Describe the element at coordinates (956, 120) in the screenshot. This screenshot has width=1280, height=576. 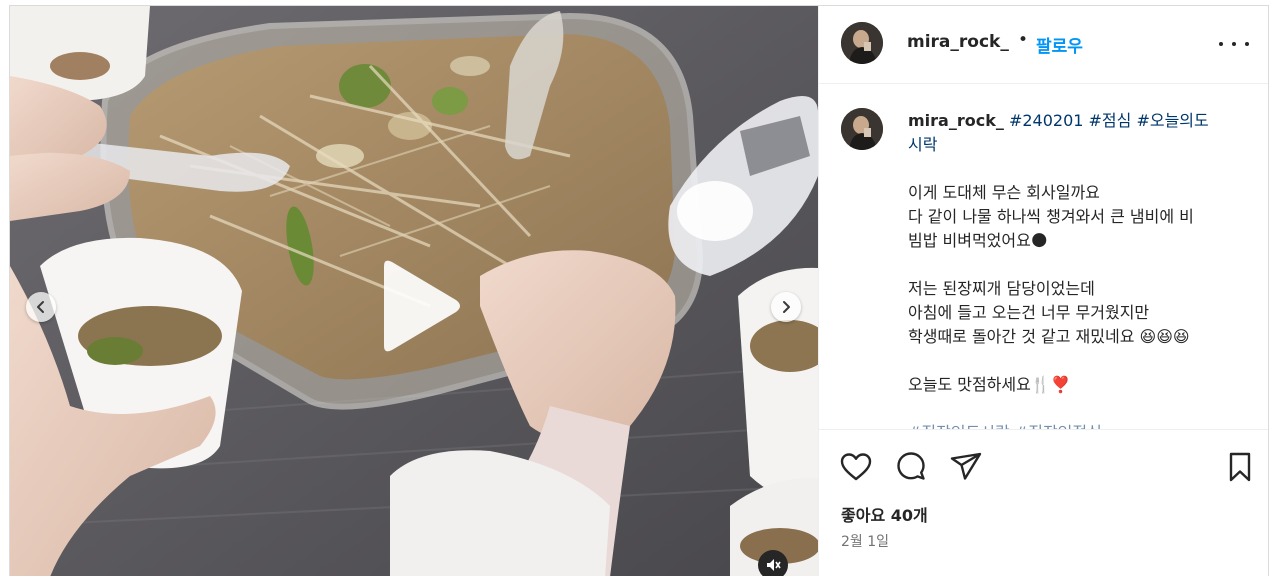
I see `caption-username: mira_rock_` at that location.